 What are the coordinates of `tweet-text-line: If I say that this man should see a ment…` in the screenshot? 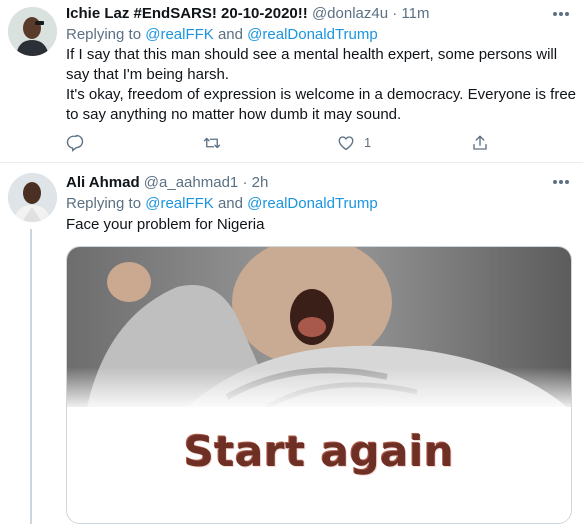 It's located at (312, 54).